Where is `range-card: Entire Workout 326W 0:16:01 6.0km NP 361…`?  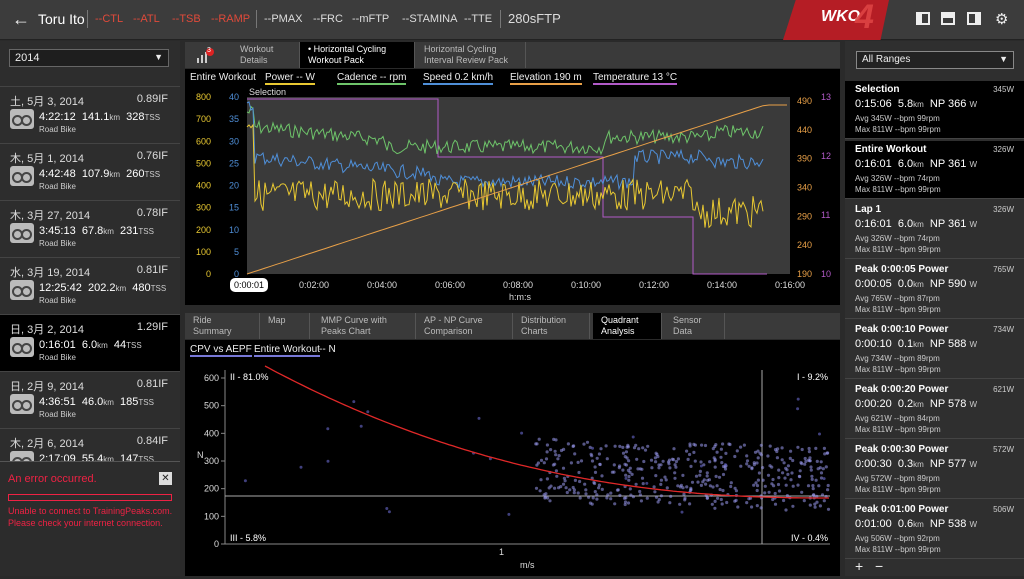 range-card: Entire Workout 326W 0:16:01 6.0km NP 361… is located at coordinates (934, 170).